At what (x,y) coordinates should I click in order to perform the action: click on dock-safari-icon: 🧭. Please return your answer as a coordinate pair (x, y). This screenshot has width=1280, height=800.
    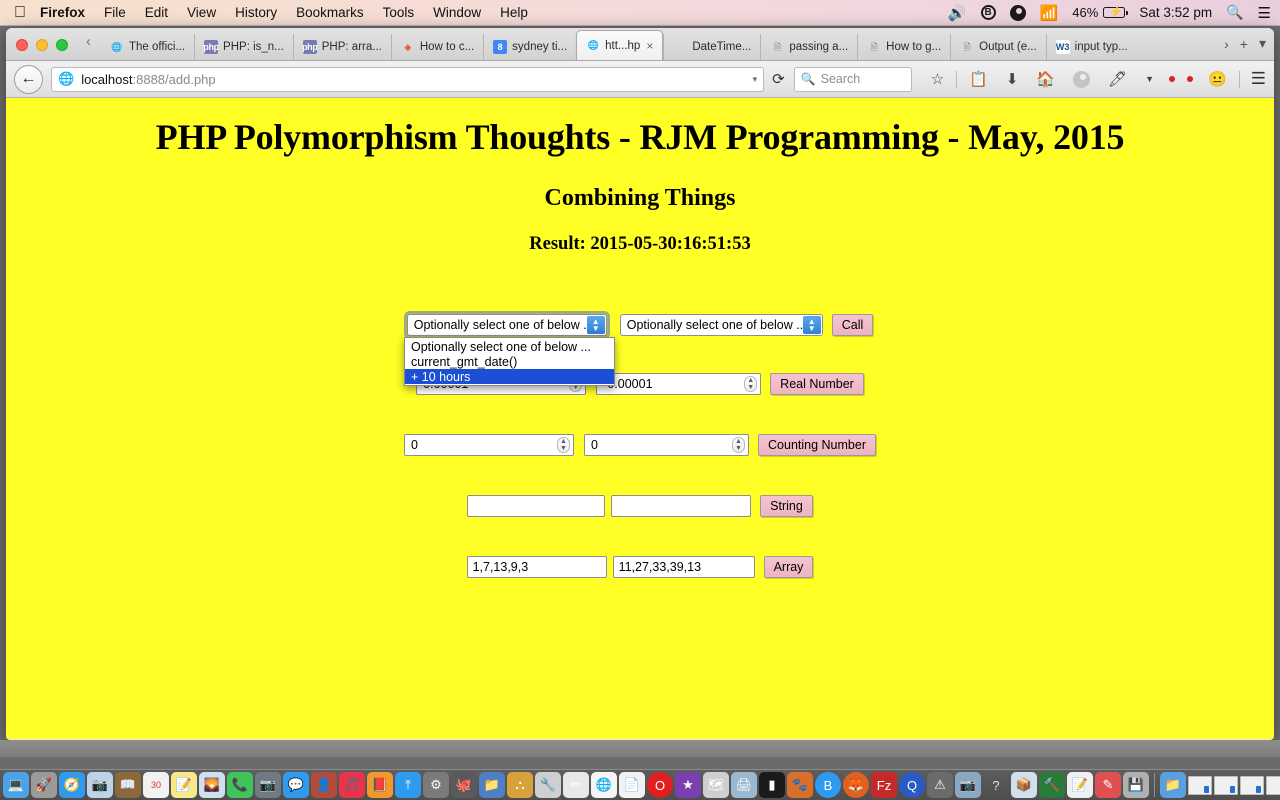
    Looking at the image, I should click on (72, 785).